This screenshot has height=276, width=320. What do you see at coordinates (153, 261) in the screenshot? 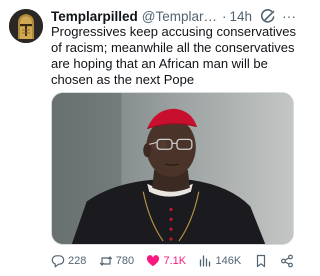
I see `heart-icon` at bounding box center [153, 261].